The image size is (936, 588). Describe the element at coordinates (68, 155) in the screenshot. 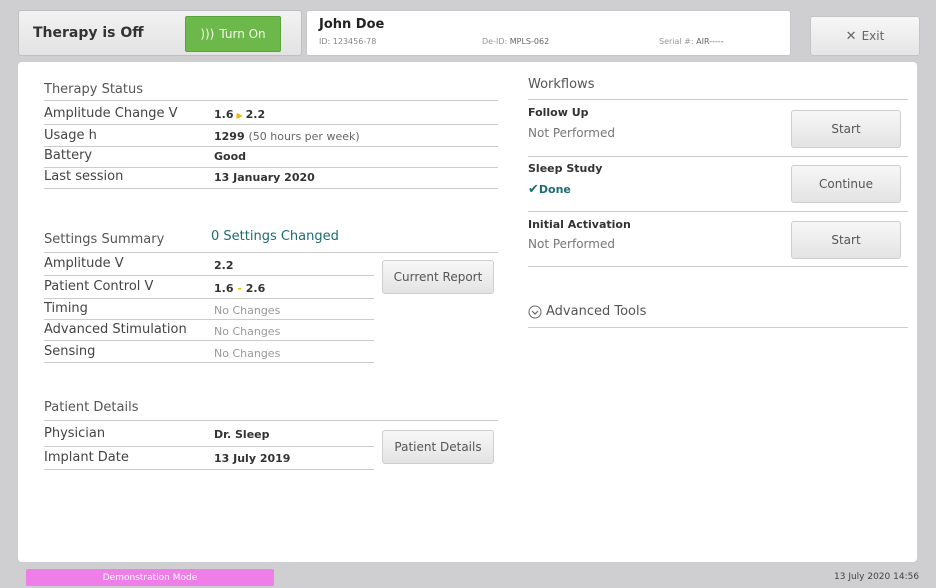

I see `battery-label: Battery` at that location.